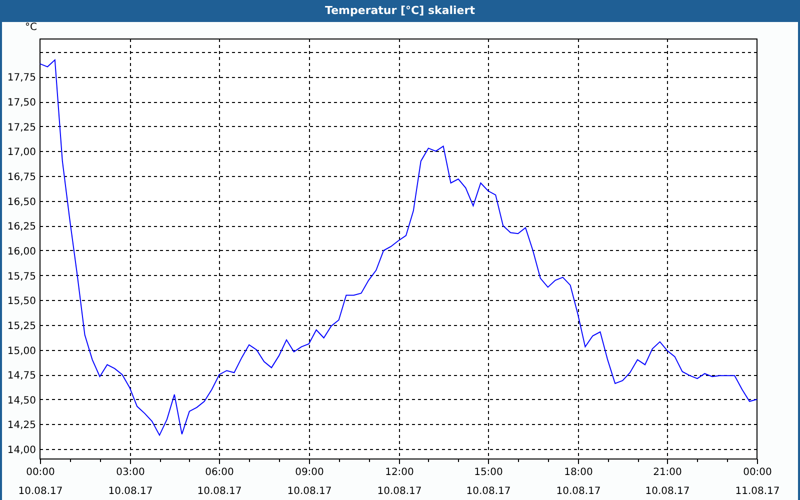  What do you see at coordinates (488, 472) in the screenshot?
I see `time-label: 15:00` at bounding box center [488, 472].